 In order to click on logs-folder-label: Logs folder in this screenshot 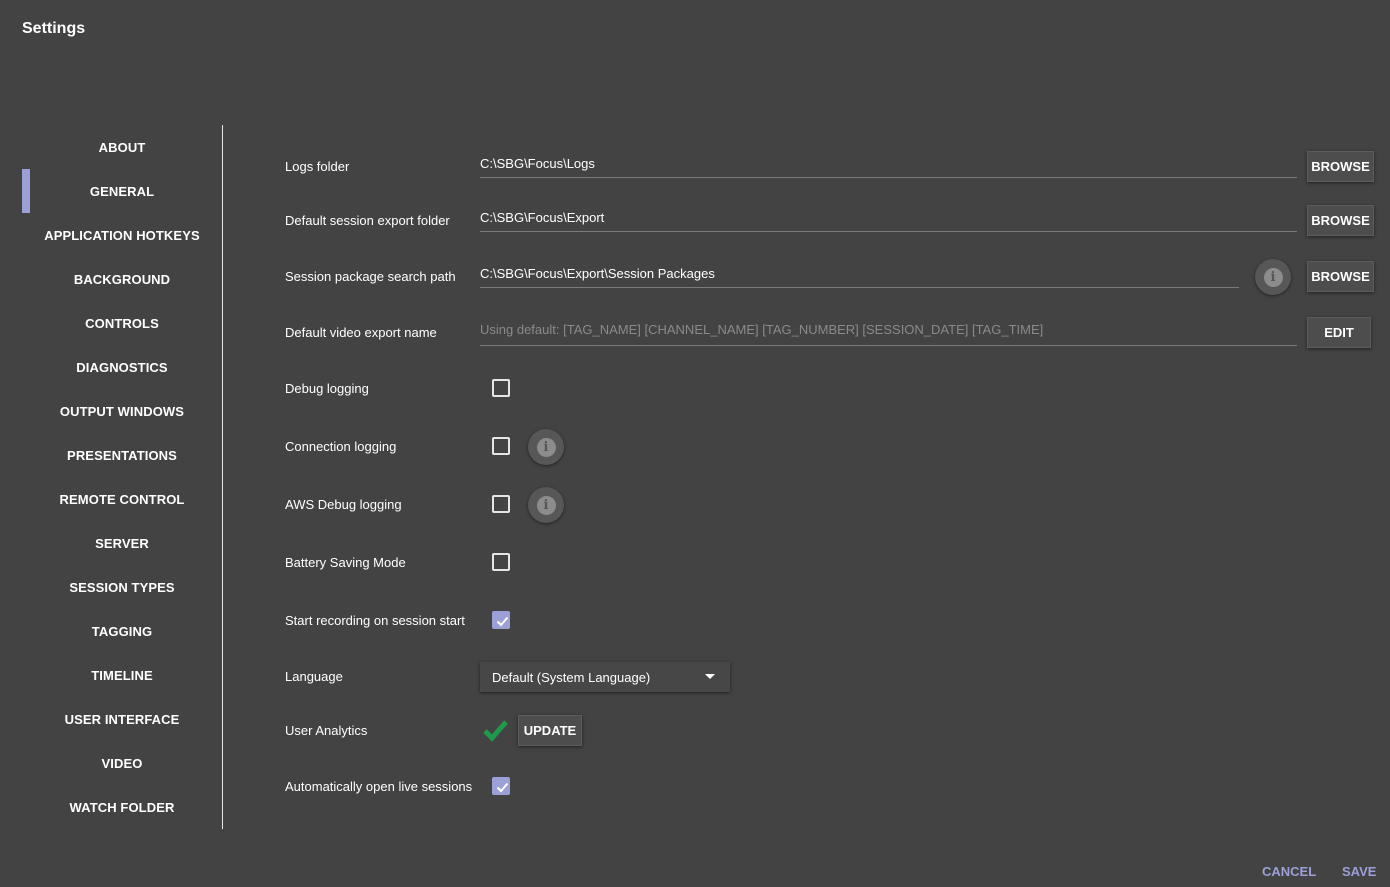, I will do `click(317, 166)`.